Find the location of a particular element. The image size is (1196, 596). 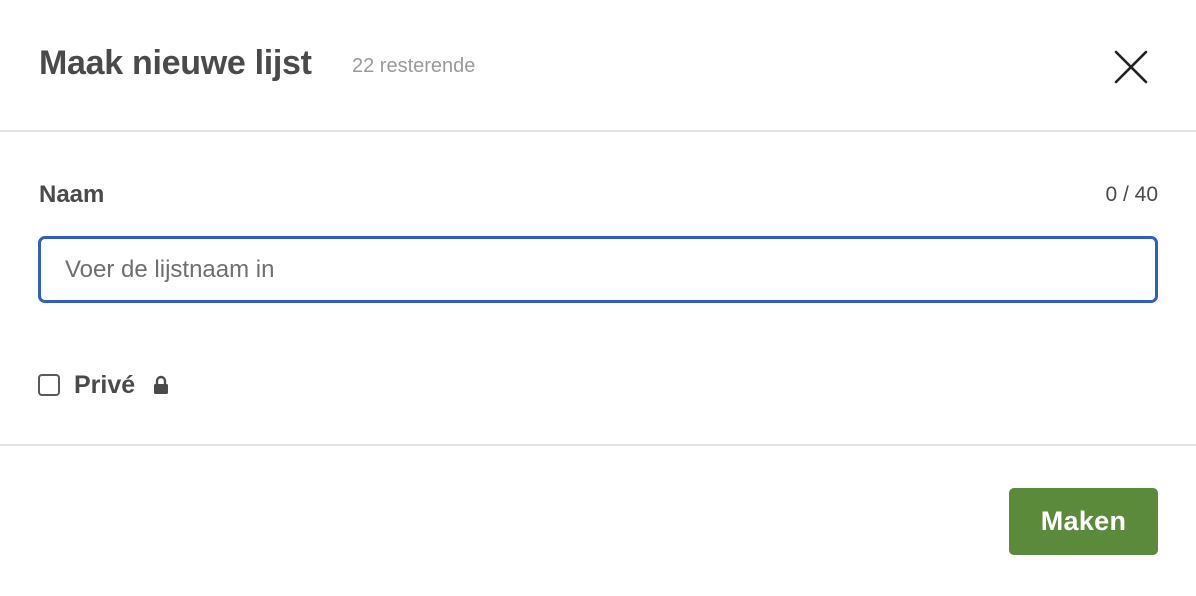

private-option: Privé is located at coordinates (103, 385).